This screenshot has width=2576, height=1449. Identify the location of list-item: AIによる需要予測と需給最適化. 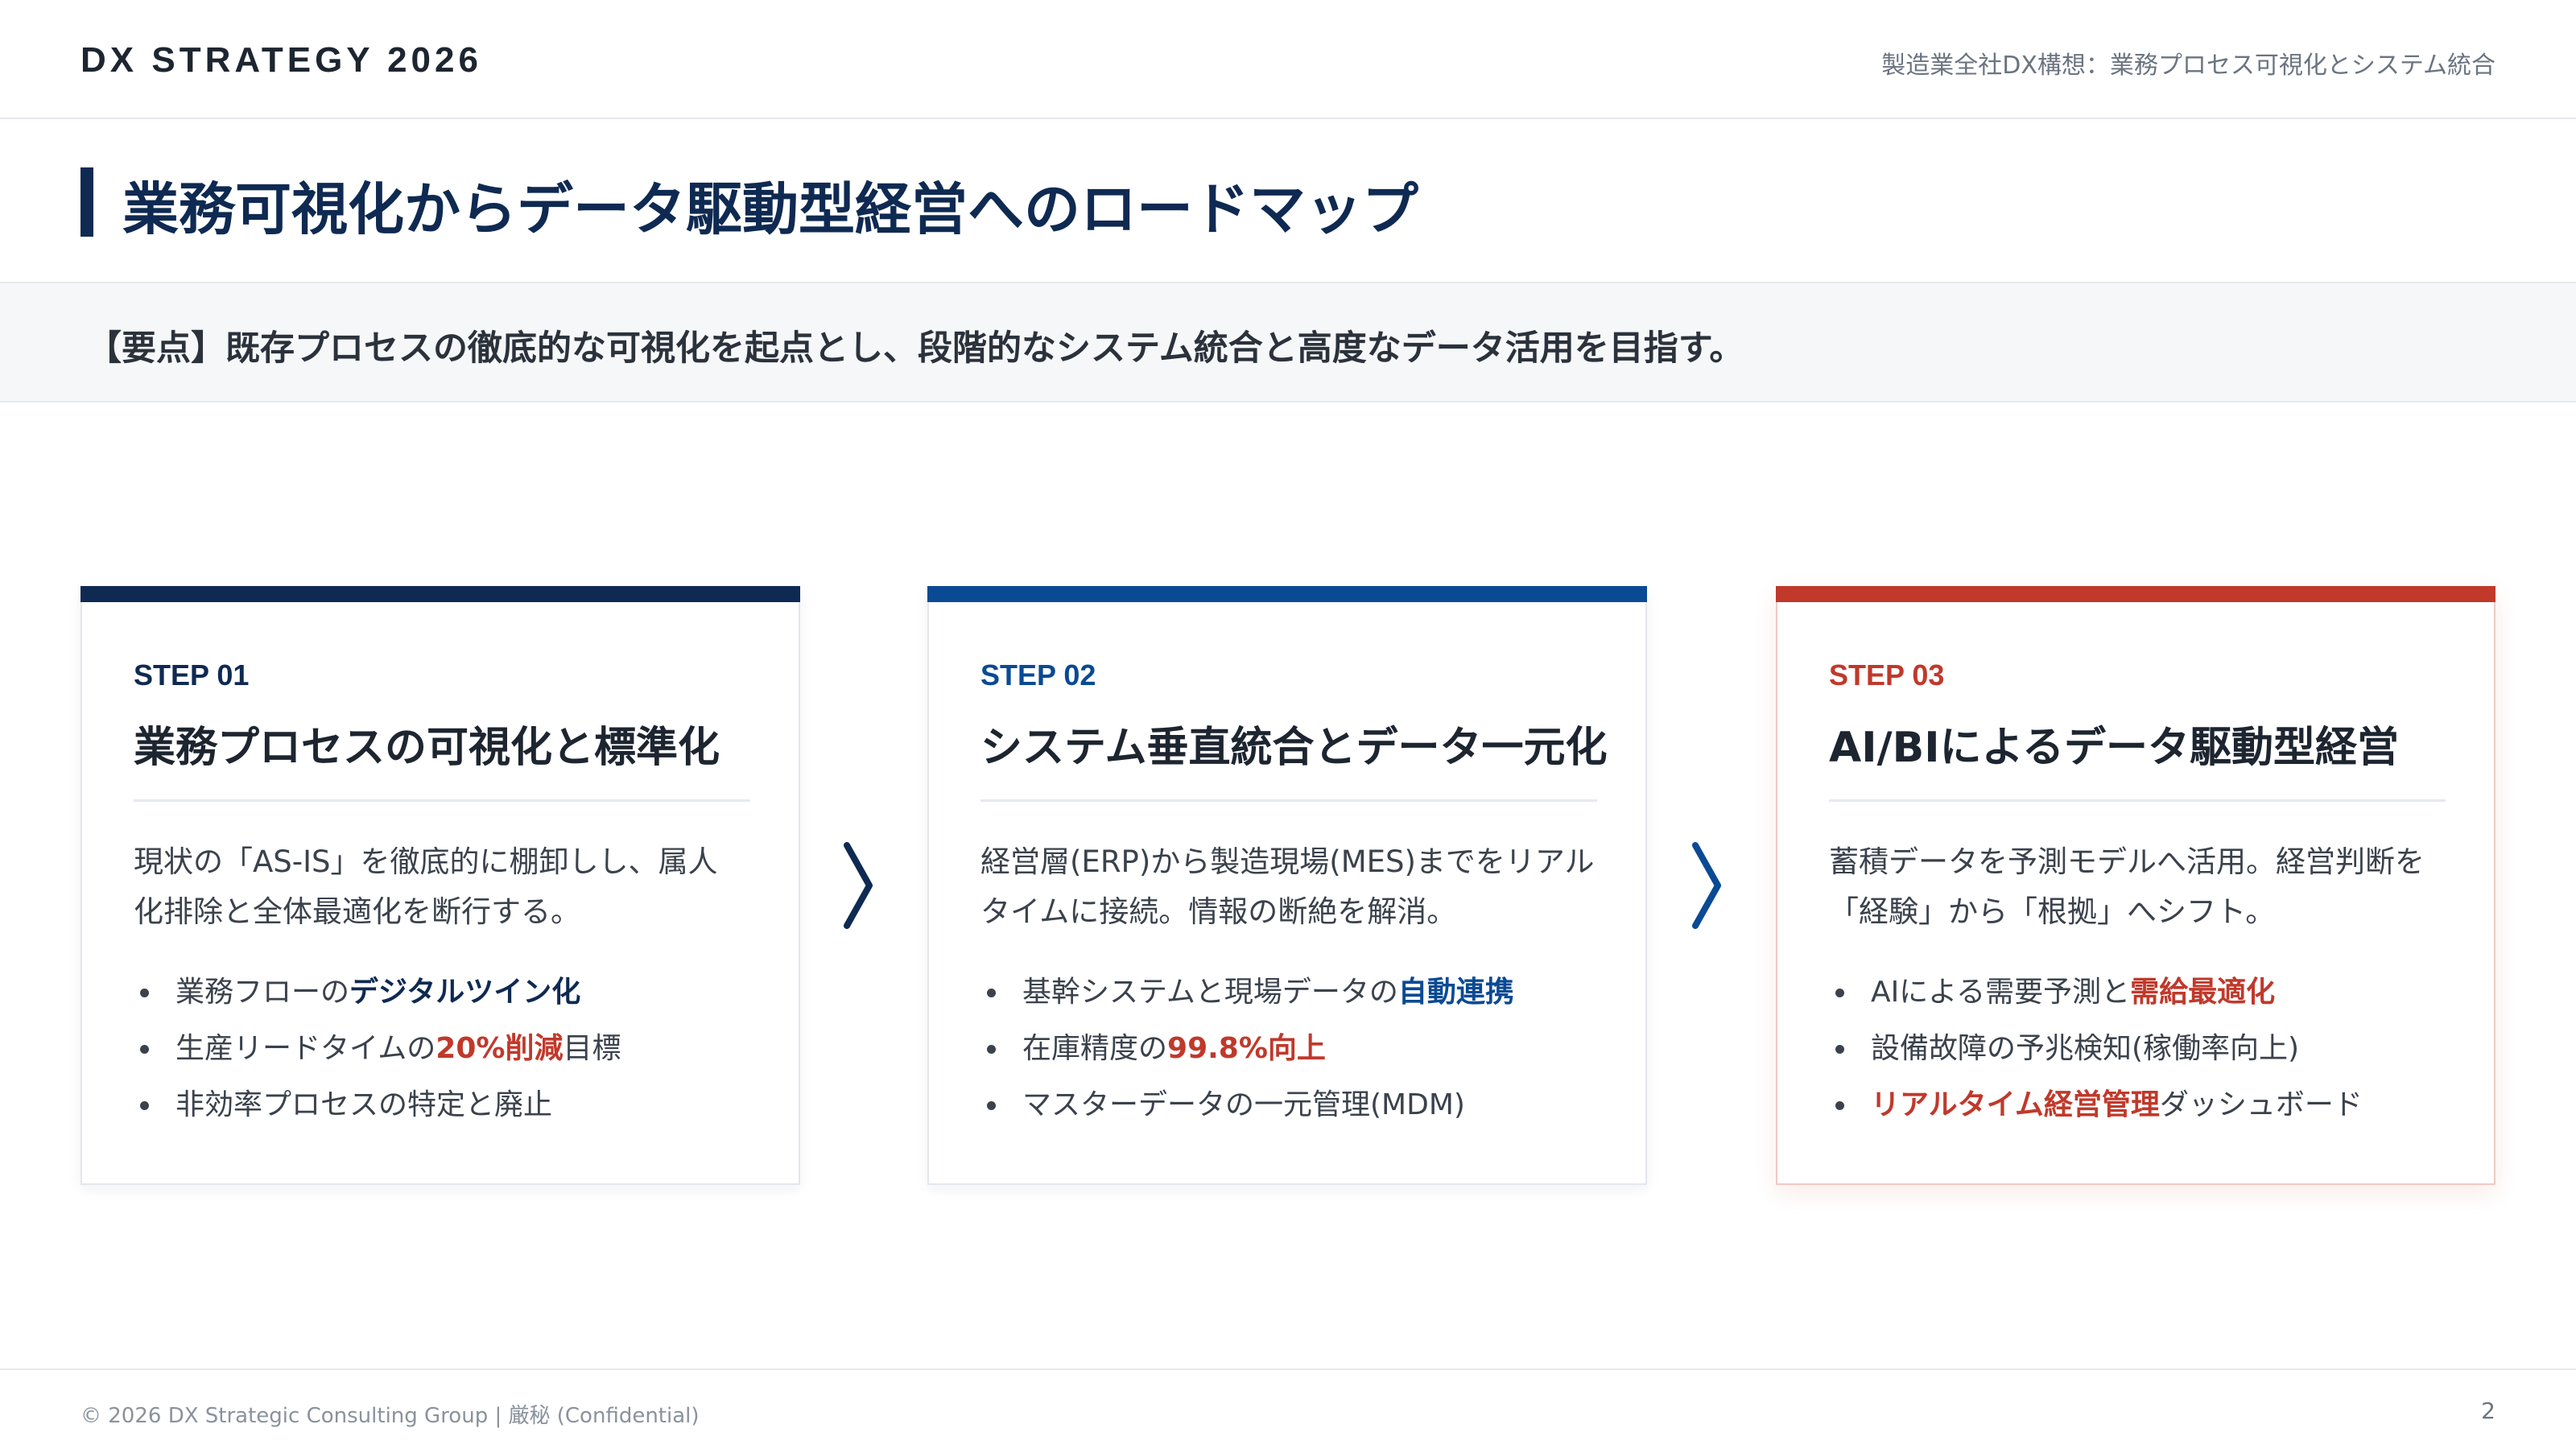
(2147, 992).